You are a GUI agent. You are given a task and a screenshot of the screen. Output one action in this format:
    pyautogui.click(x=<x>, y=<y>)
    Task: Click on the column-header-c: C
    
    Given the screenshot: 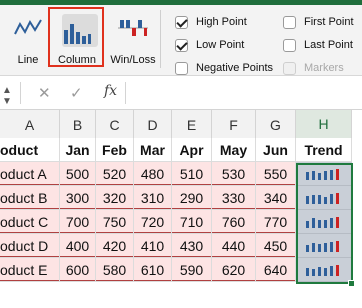 What is the action you would take?
    pyautogui.click(x=115, y=125)
    